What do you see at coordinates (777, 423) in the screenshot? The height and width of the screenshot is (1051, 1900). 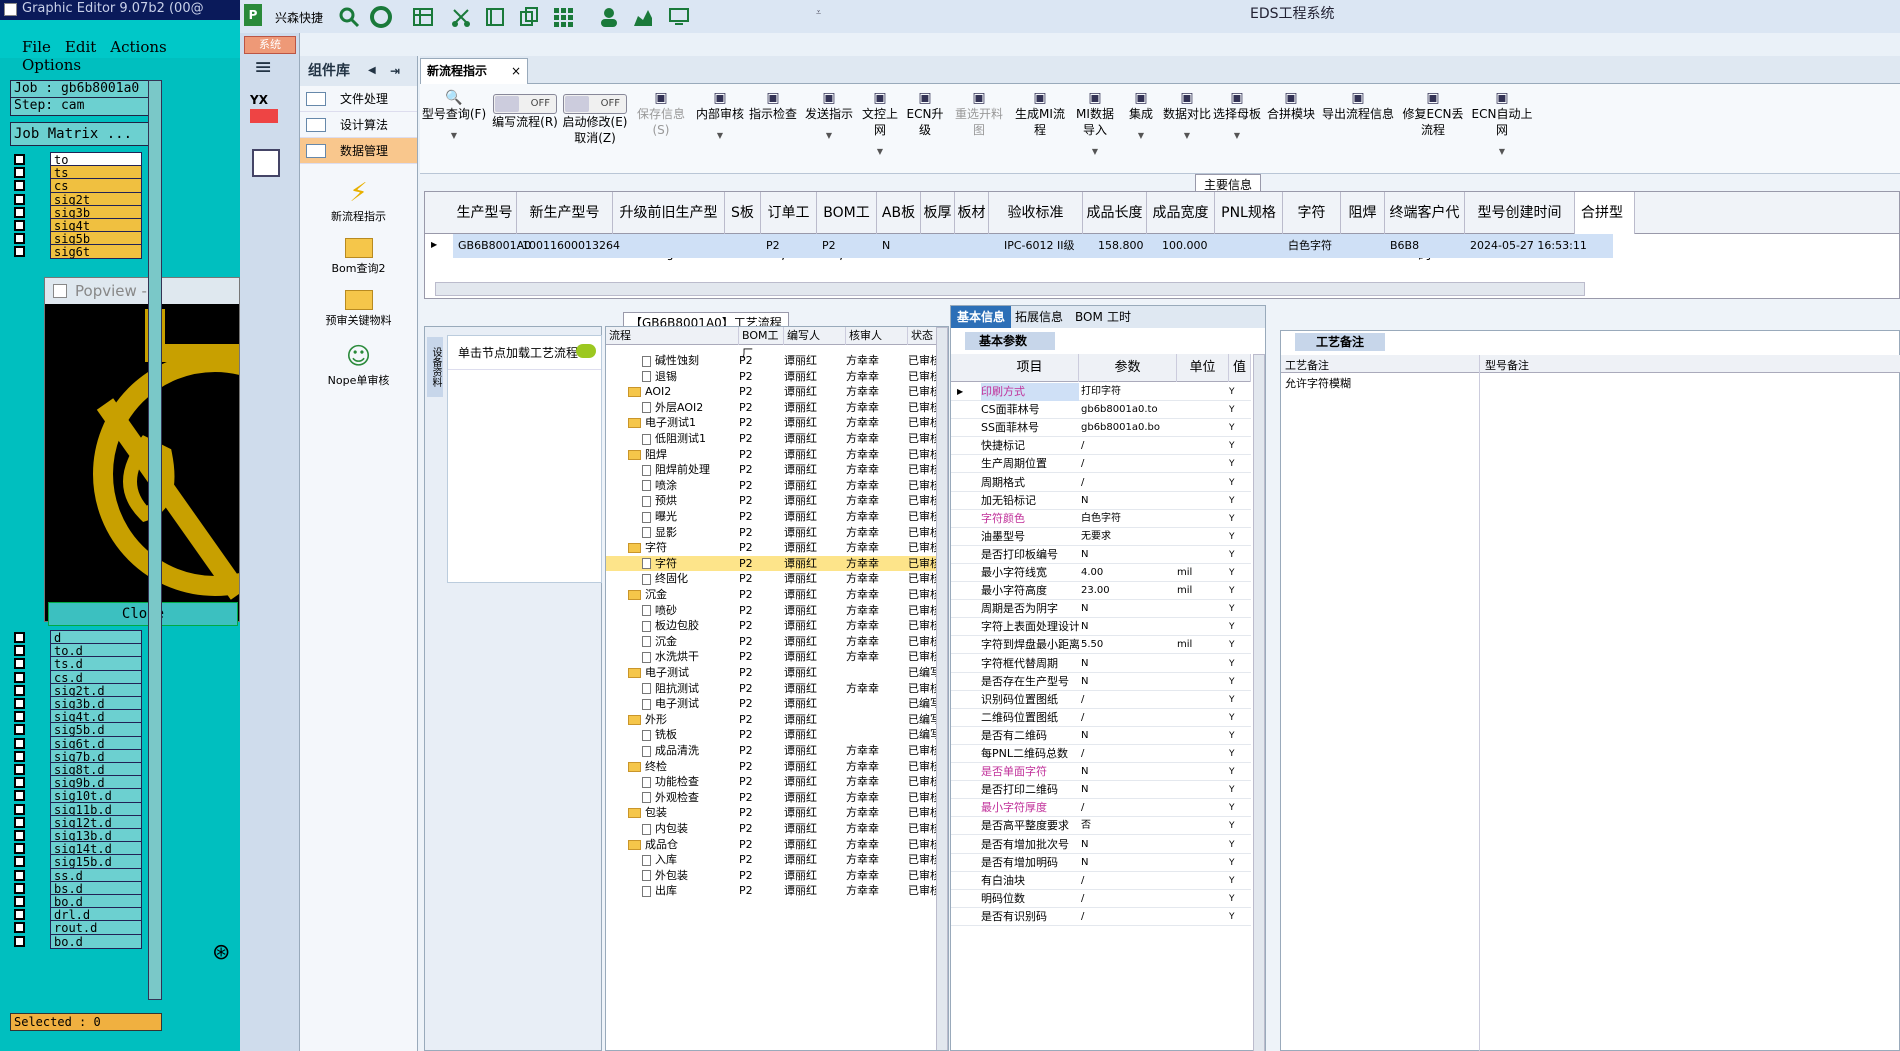 I see `tree-folder-row: 电子测试1 P2 谭丽红 方幸幸 已审核` at bounding box center [777, 423].